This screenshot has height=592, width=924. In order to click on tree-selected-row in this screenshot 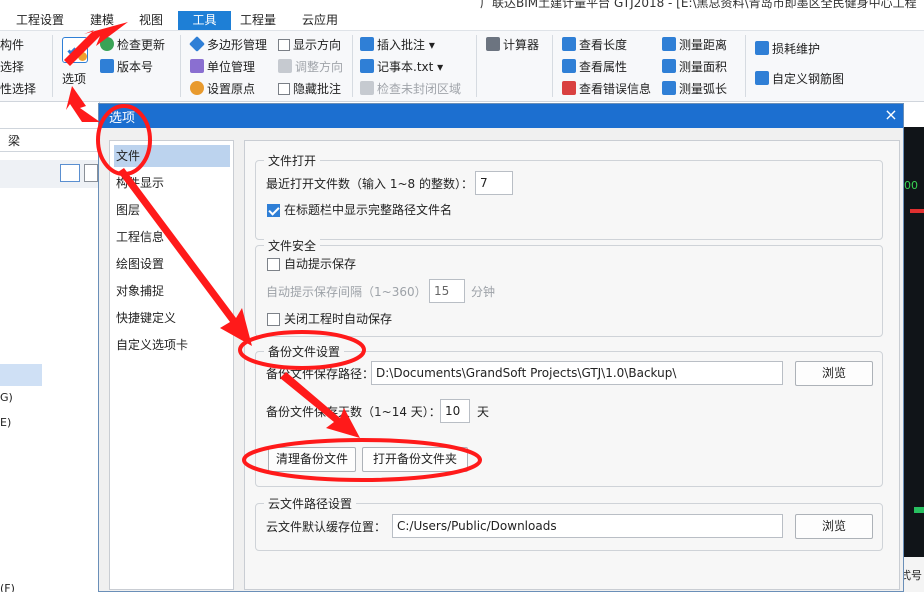, I will do `click(21, 375)`.